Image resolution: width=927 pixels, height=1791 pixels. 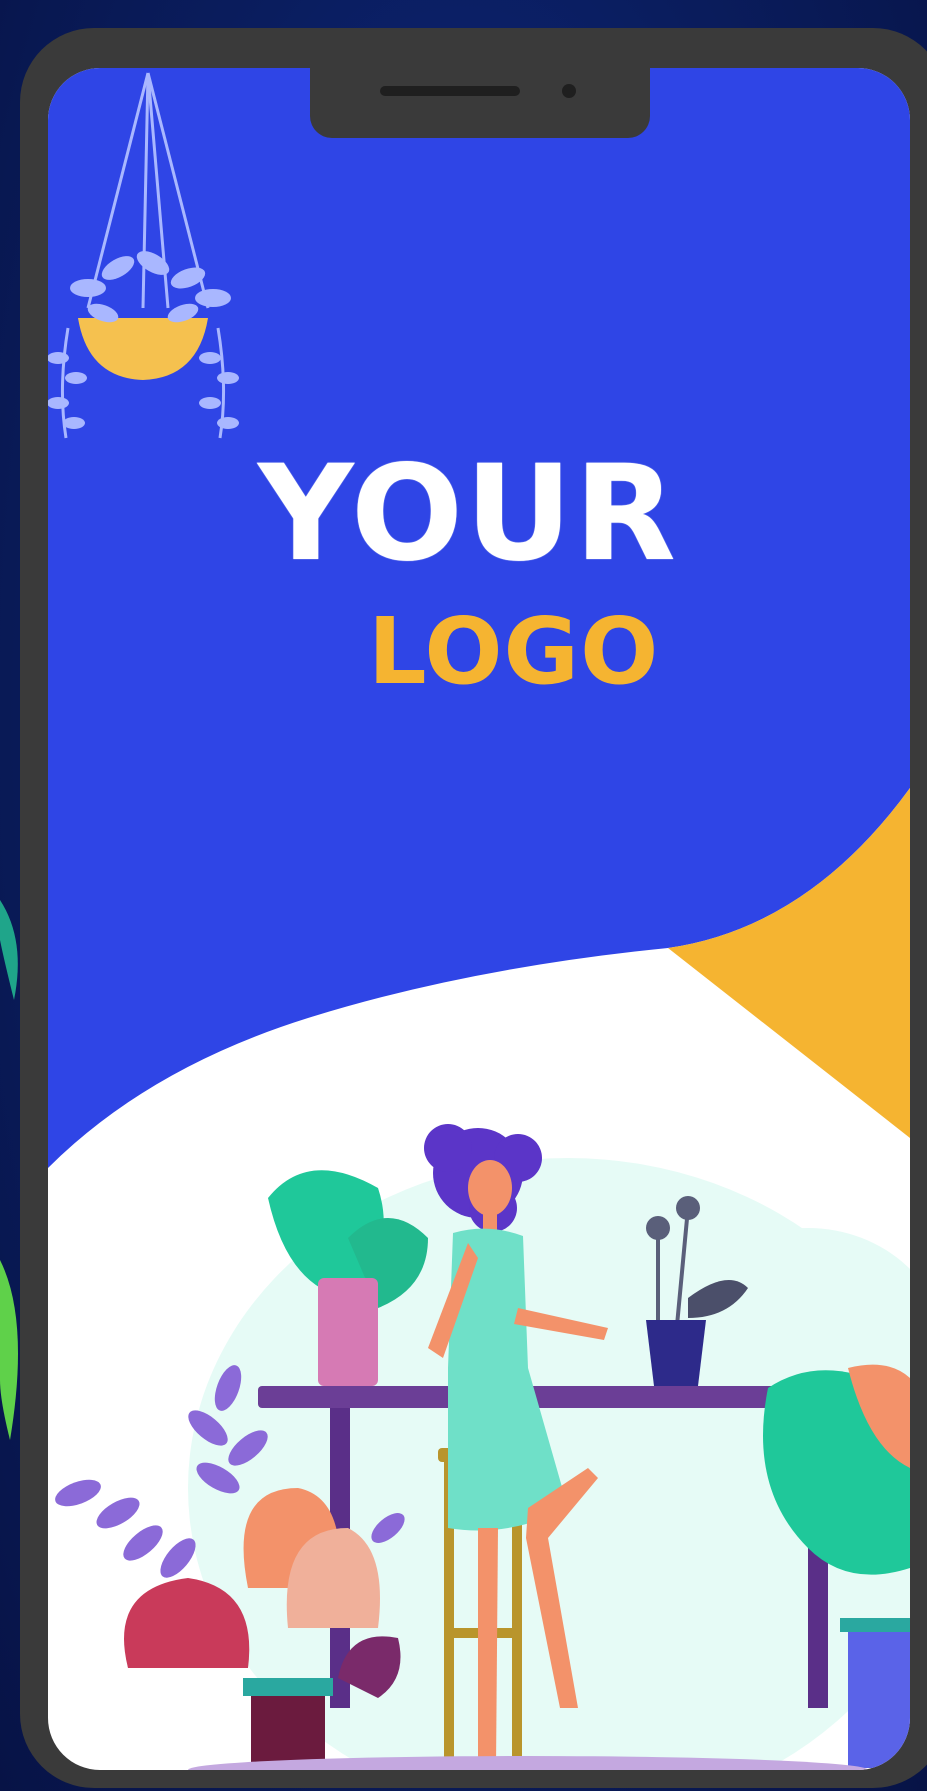 I want to click on logo-secondary-text: LOGO, so click(x=514, y=651).